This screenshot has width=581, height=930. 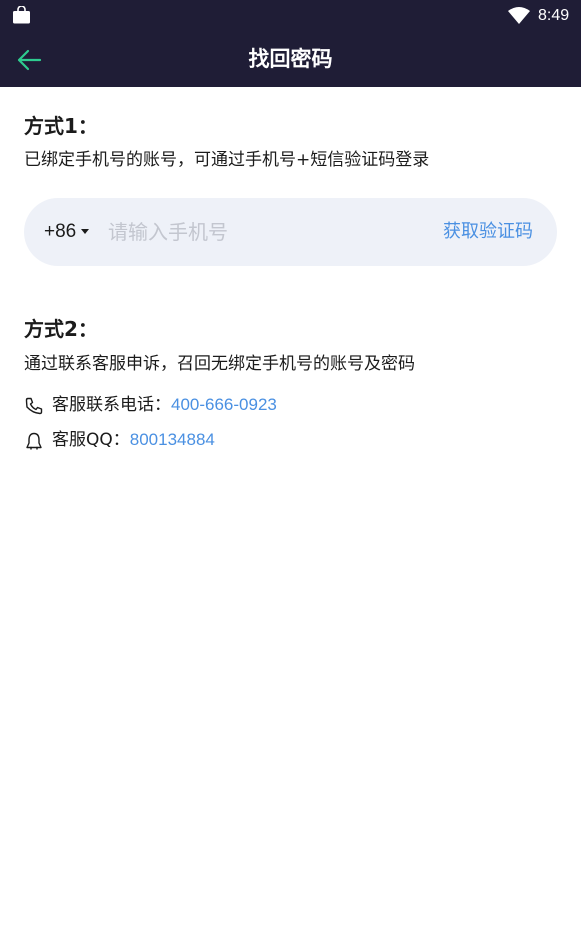 What do you see at coordinates (61, 126) in the screenshot?
I see `method1-title: 方式1：` at bounding box center [61, 126].